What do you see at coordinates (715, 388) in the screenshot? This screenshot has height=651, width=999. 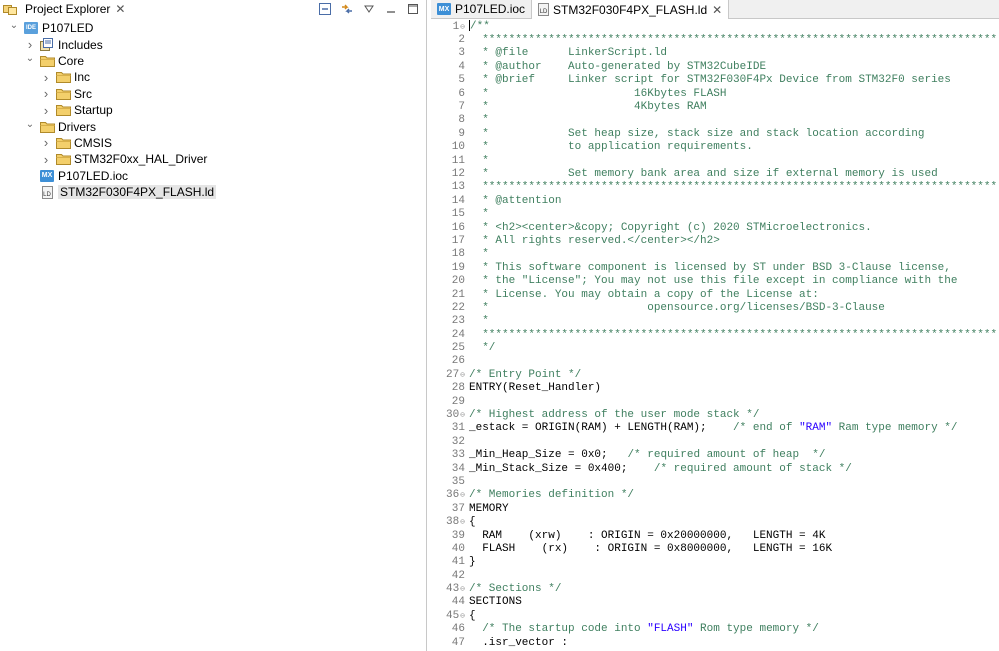 I see `code-line: 28 ENTRY(Reset_Handler)` at bounding box center [715, 388].